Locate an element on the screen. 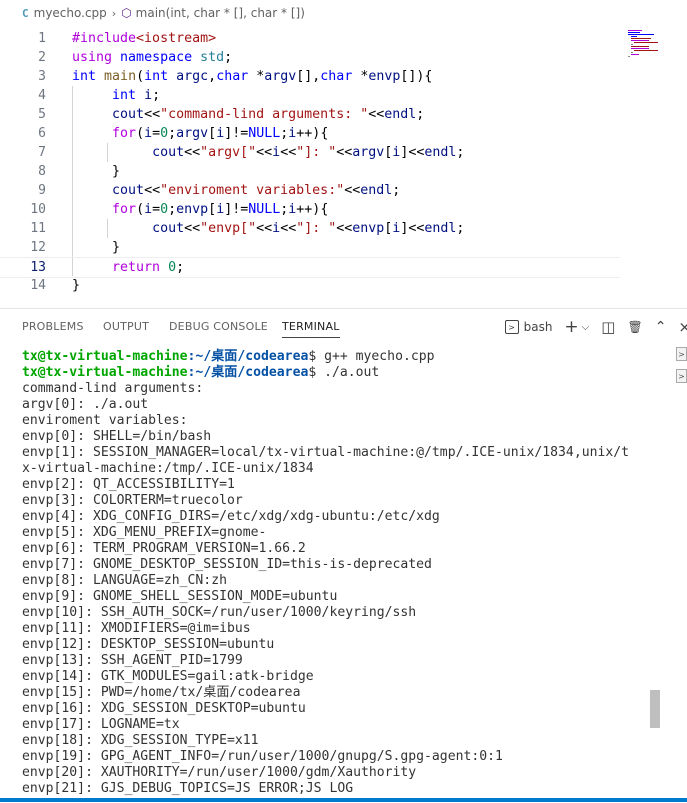 The image size is (687, 803). code-line-current: 13 return 0; is located at coordinates (310, 267).